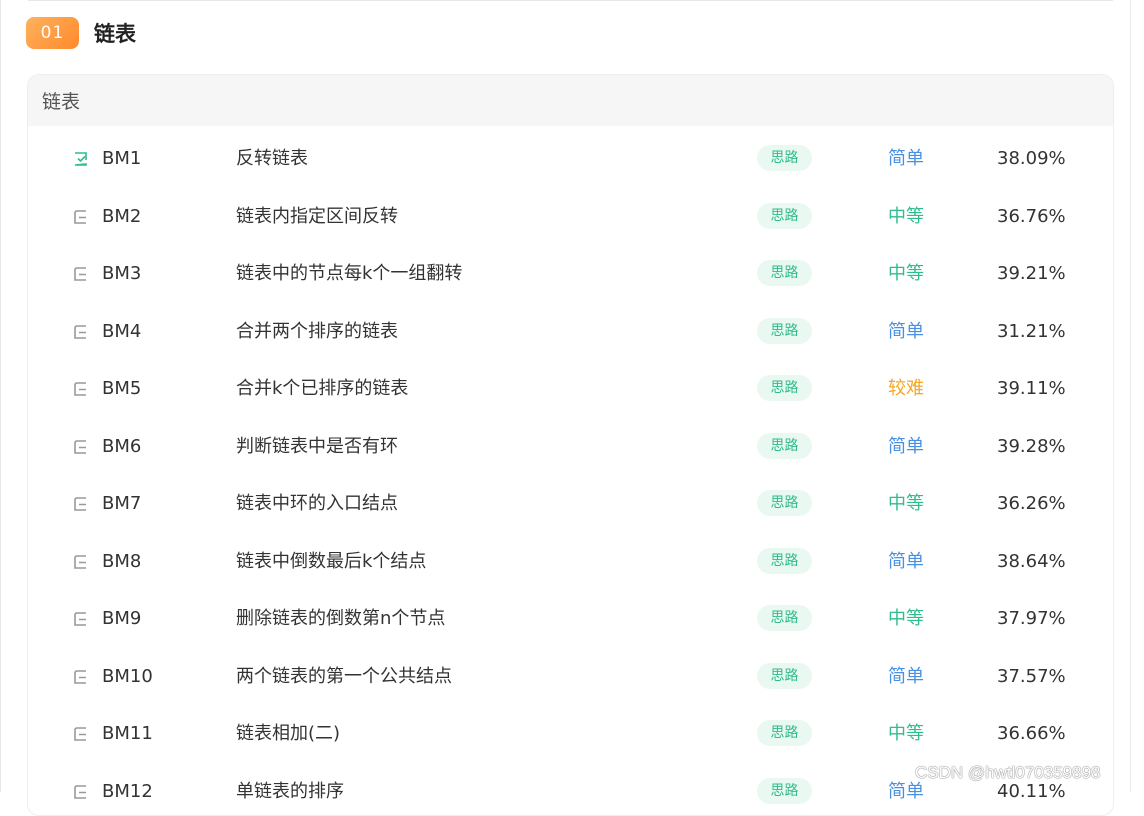  Describe the element at coordinates (122, 503) in the screenshot. I see `problem-id: BM7` at that location.